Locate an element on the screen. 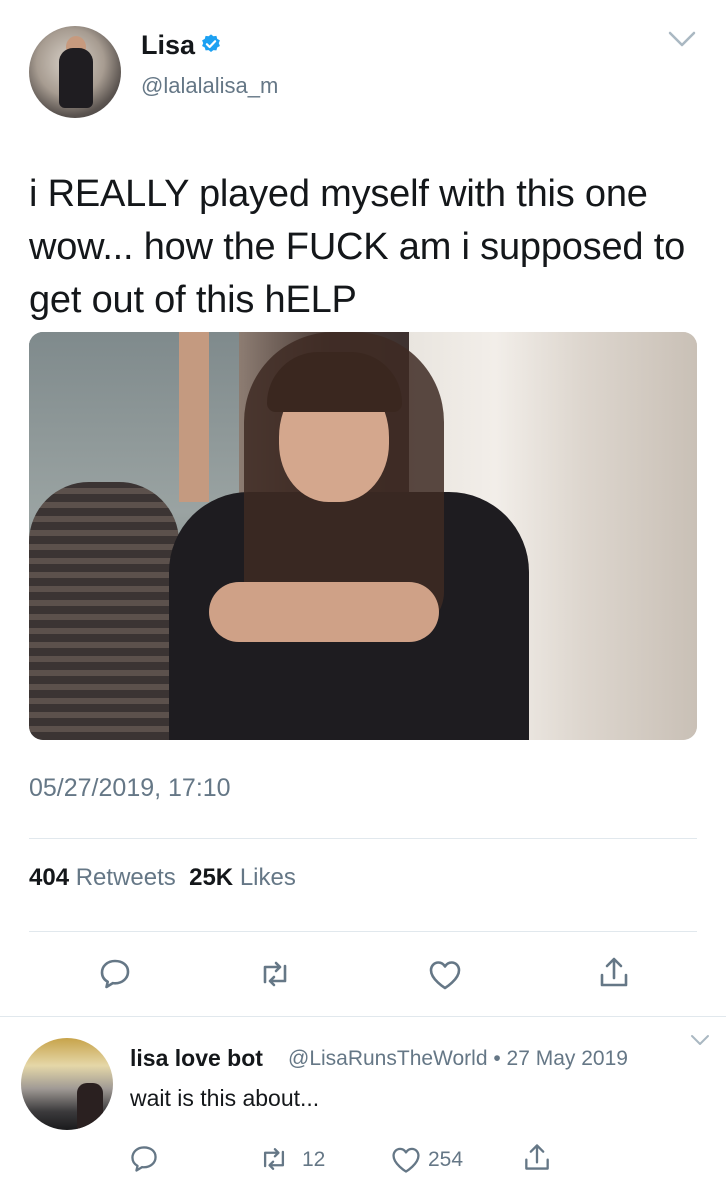  likes-label: Likes is located at coordinates (267, 877).